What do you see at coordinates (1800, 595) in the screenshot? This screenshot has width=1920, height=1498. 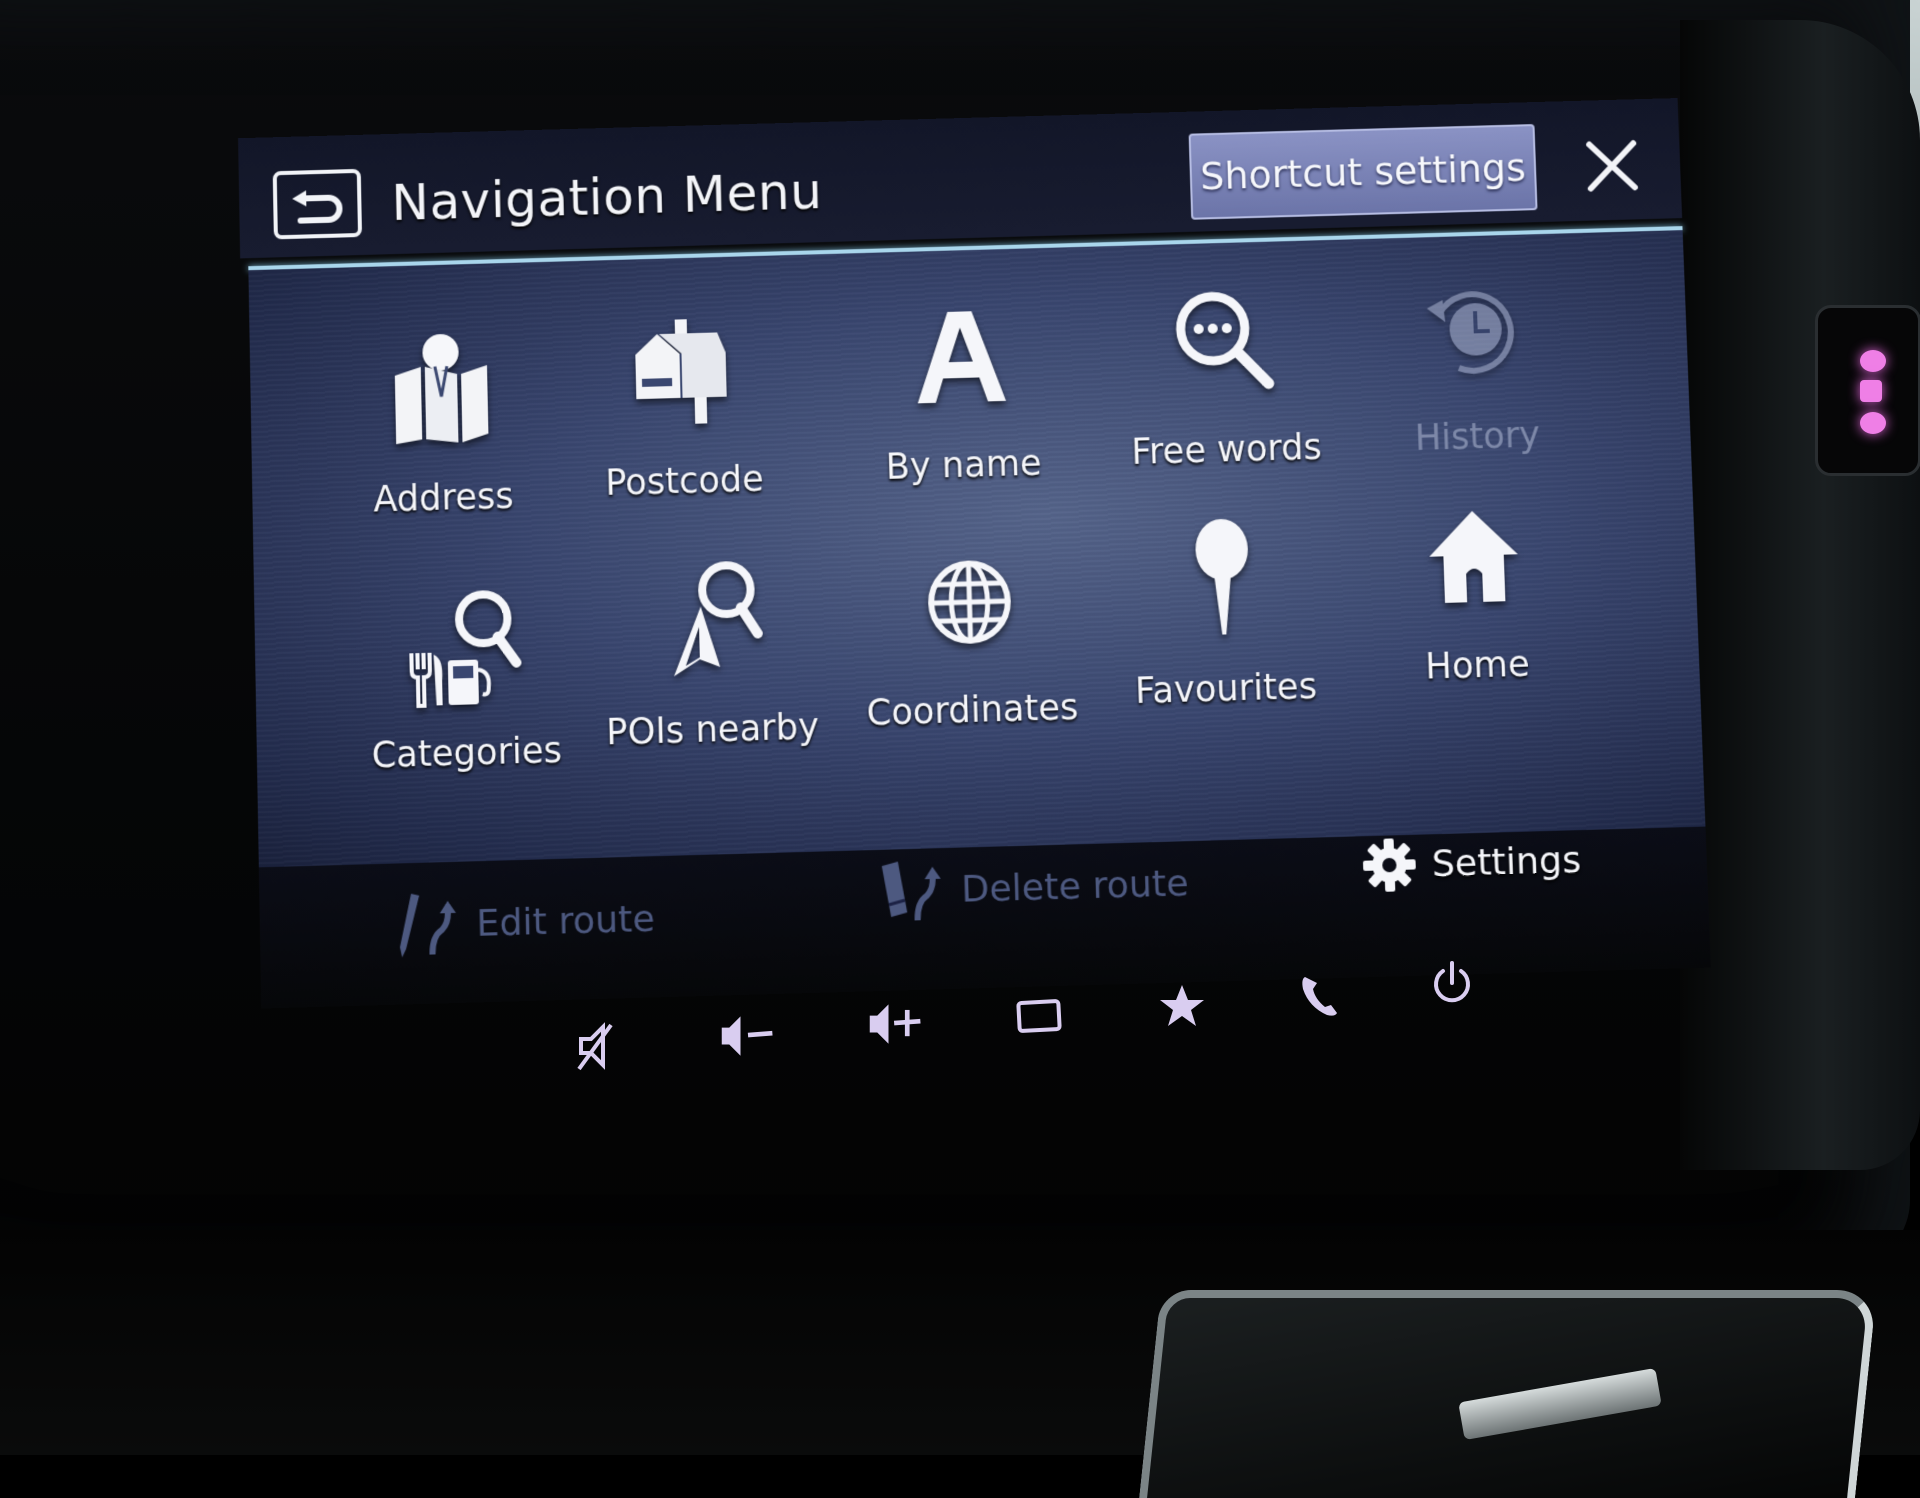 I see `bezel-right-edge` at bounding box center [1800, 595].